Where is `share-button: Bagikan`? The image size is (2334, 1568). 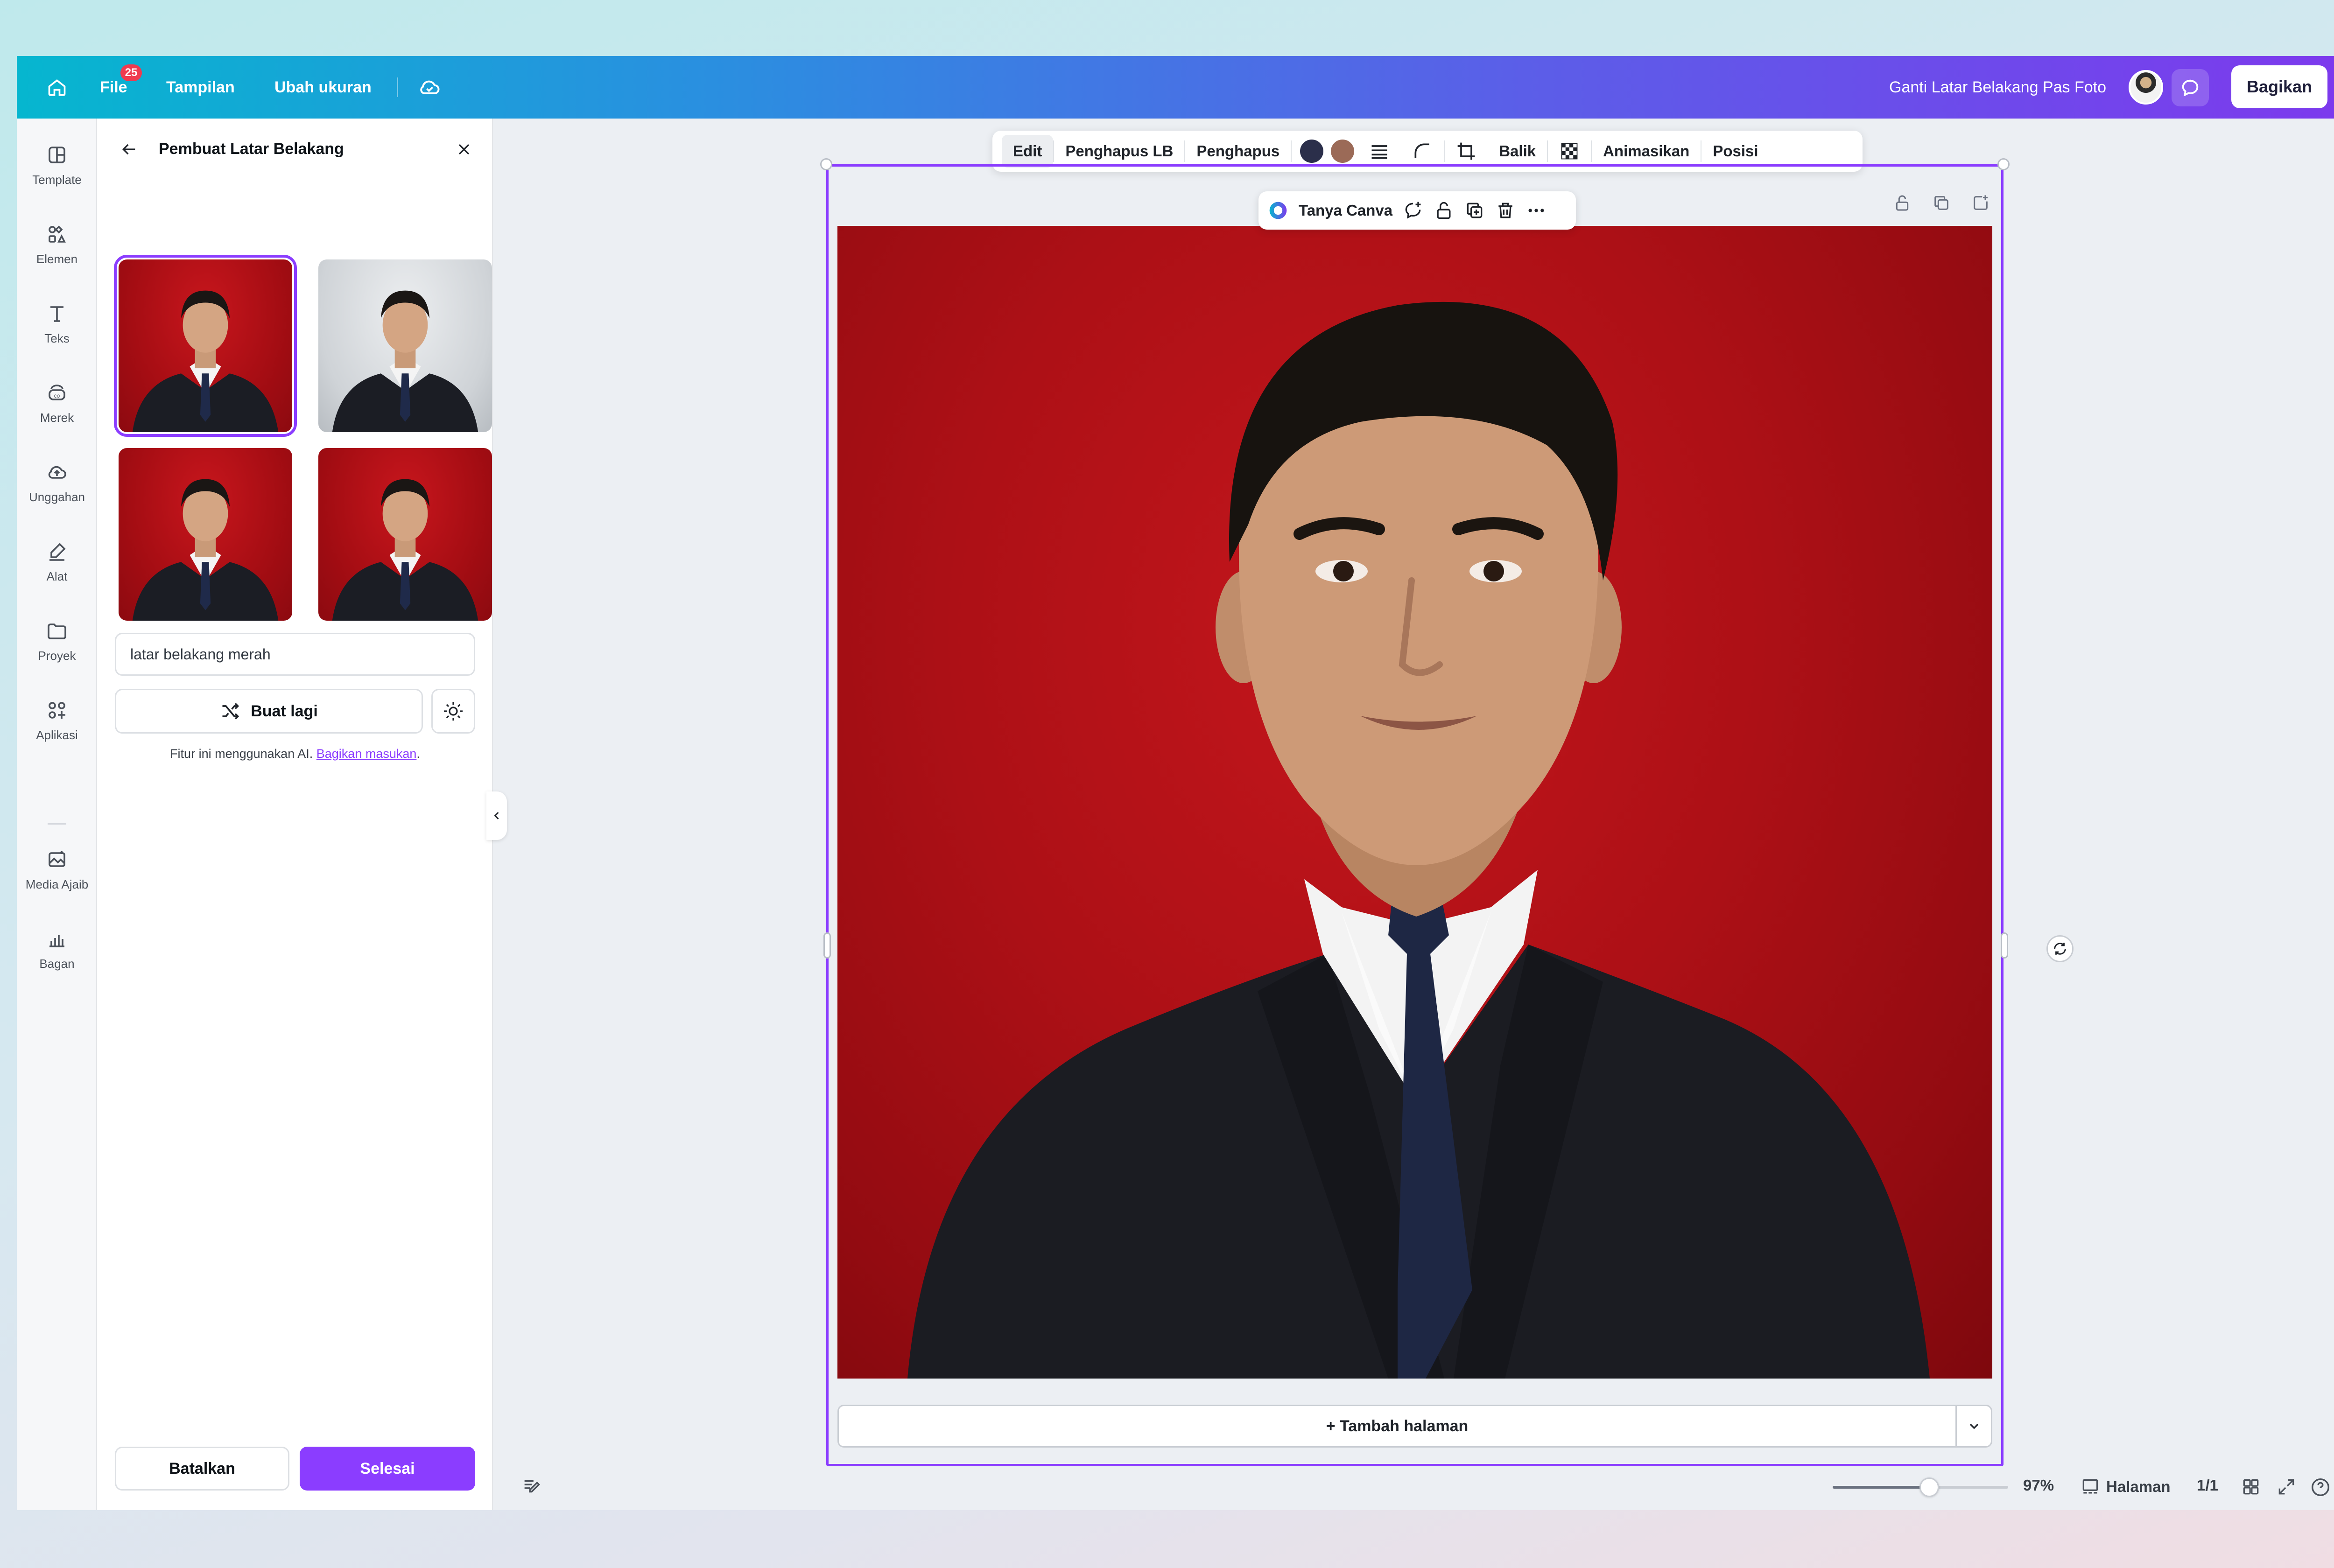 share-button: Bagikan is located at coordinates (2279, 86).